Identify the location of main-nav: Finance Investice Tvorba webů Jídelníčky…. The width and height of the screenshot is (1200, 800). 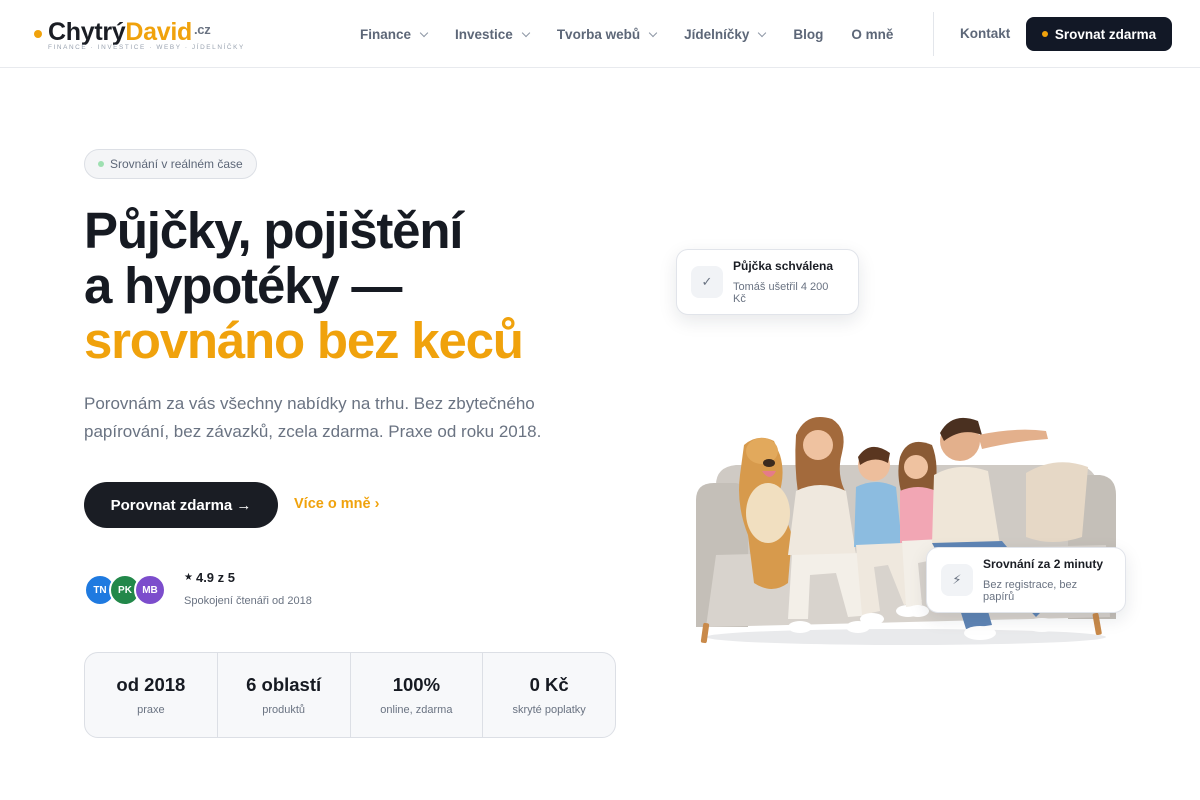
(626, 34).